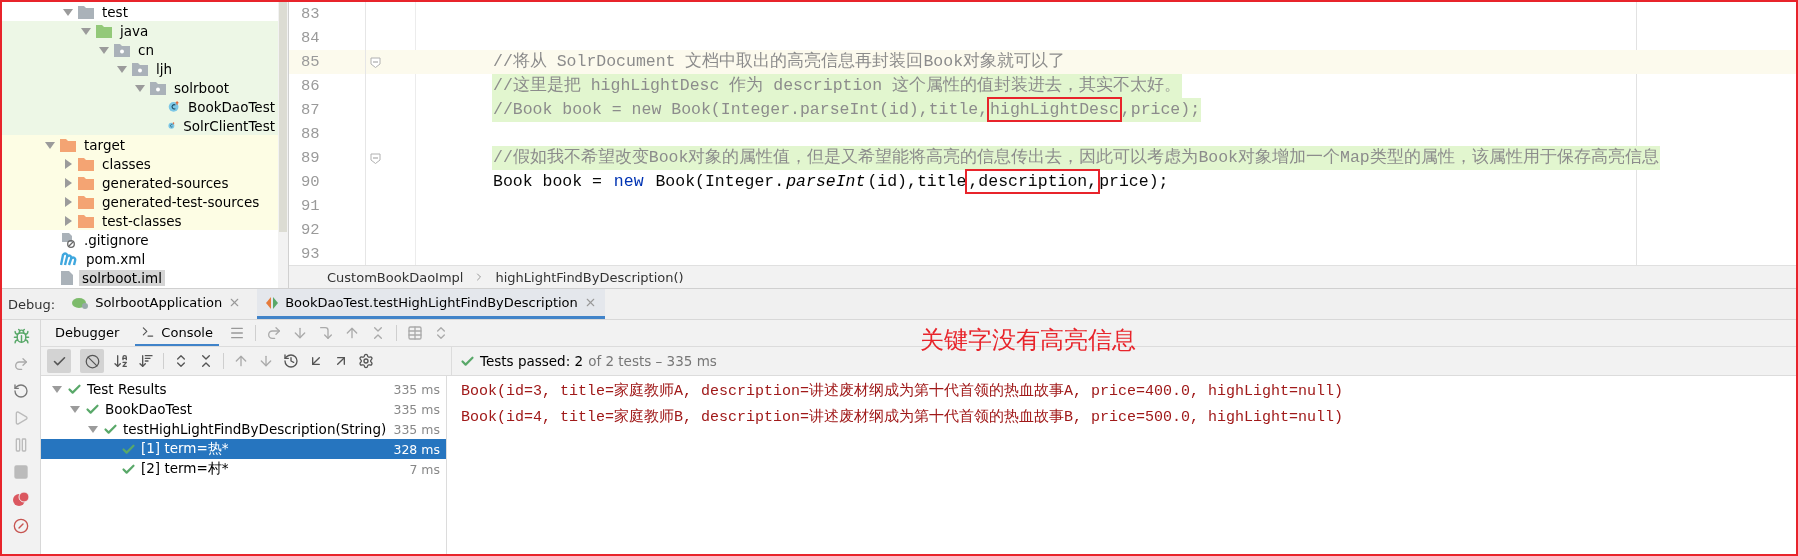  Describe the element at coordinates (21, 499) in the screenshot. I see `breakpoints-icon` at that location.